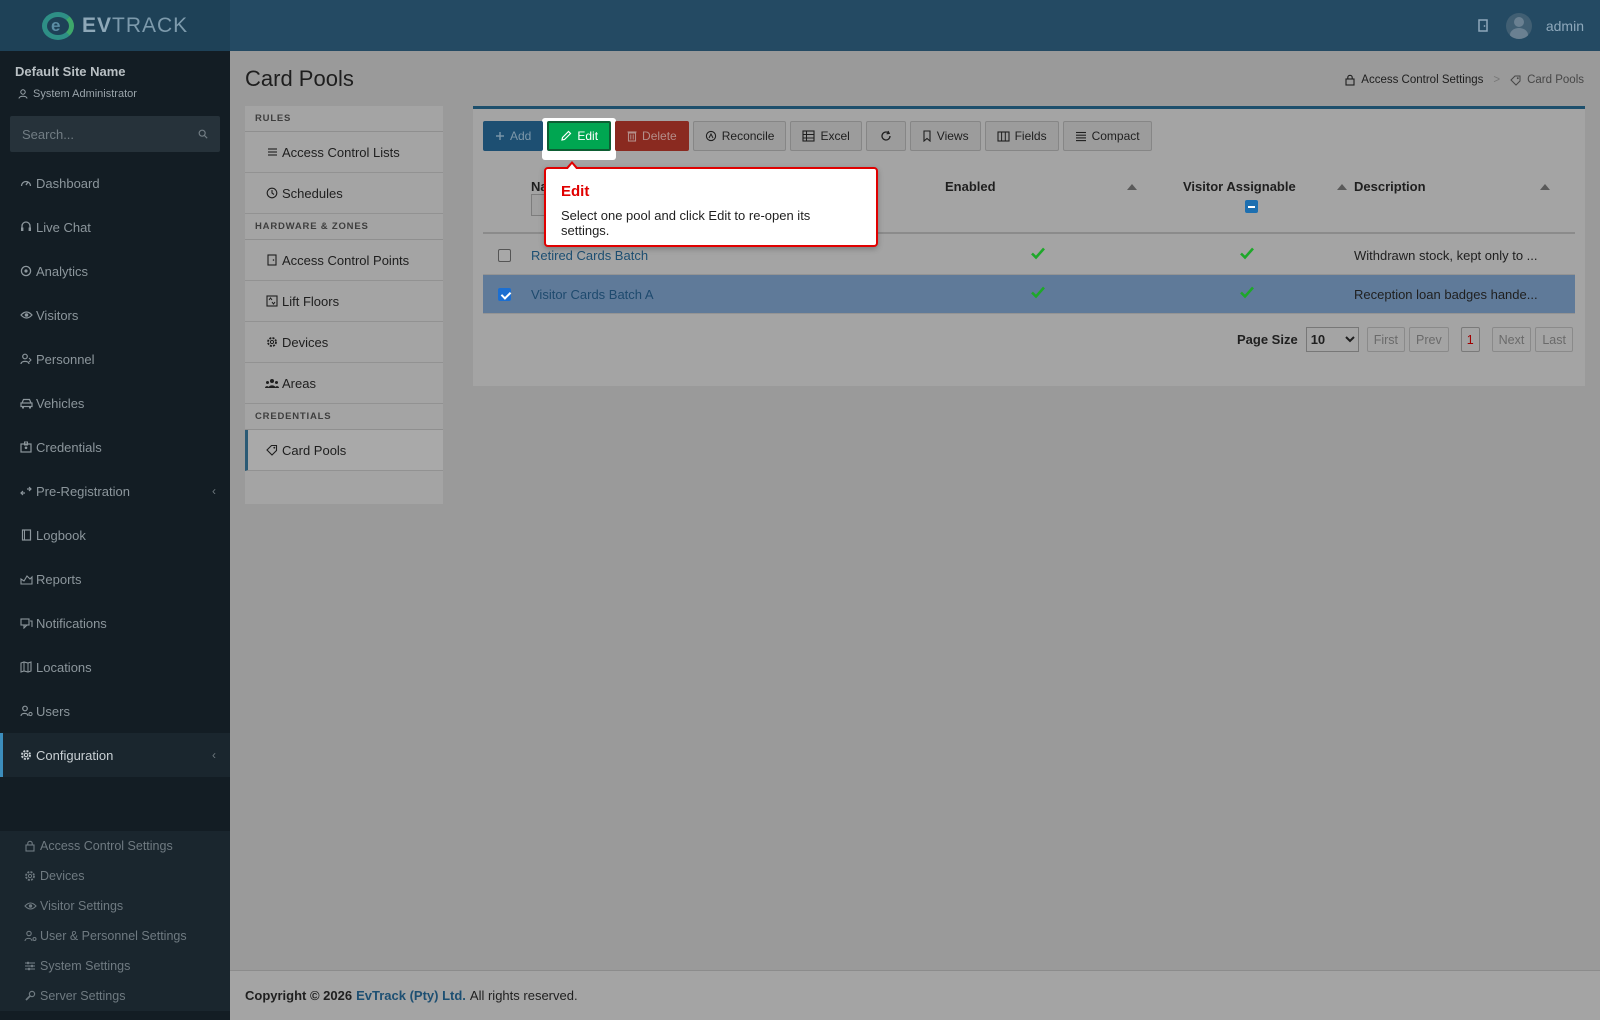 The image size is (1600, 1020). I want to click on visitor-assignable-filter-checkbox, so click(1251, 206).